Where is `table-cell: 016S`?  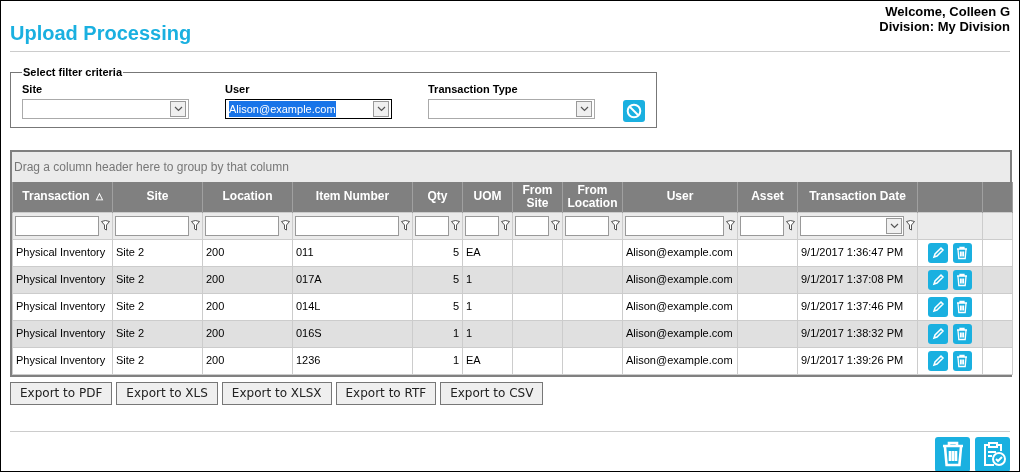 table-cell: 016S is located at coordinates (309, 333).